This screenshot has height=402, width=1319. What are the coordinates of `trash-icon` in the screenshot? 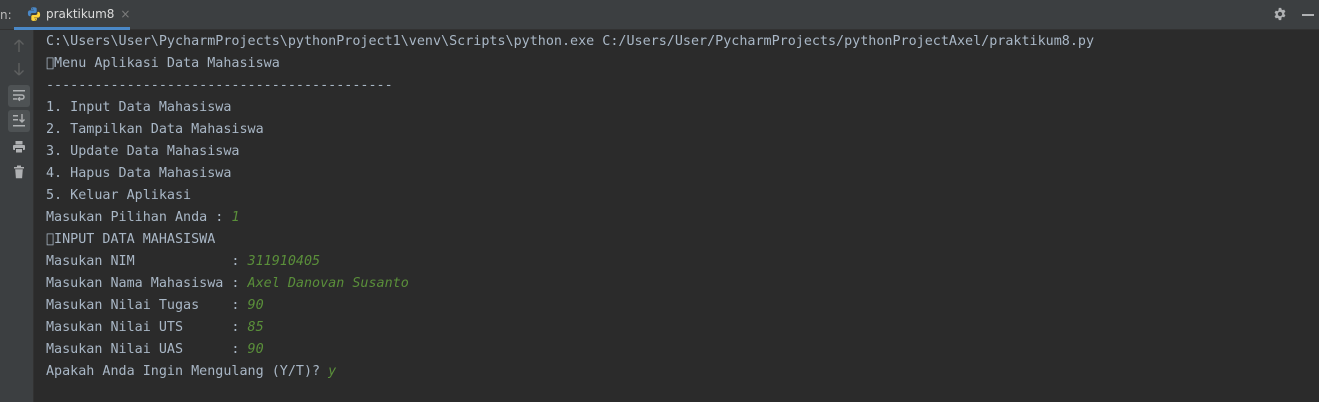 It's located at (19, 173).